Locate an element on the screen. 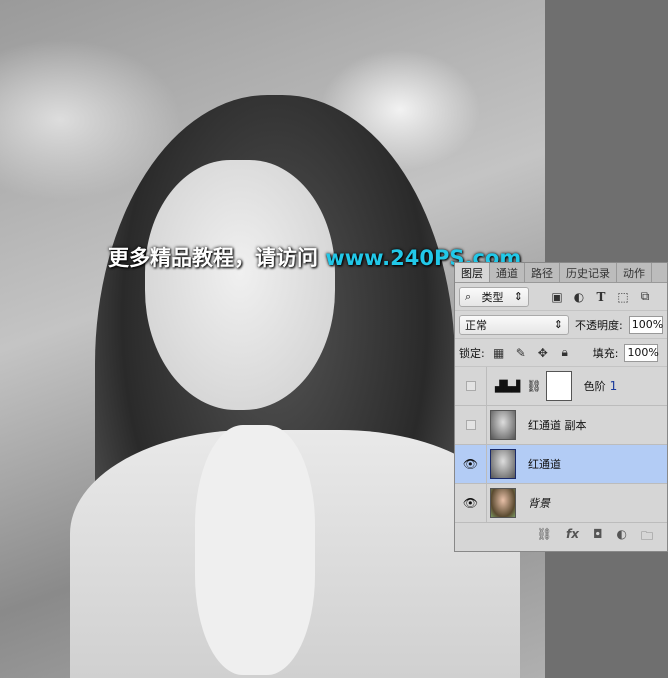 Image resolution: width=668 pixels, height=678 pixels. layer-mask-thumbnail is located at coordinates (558, 386).